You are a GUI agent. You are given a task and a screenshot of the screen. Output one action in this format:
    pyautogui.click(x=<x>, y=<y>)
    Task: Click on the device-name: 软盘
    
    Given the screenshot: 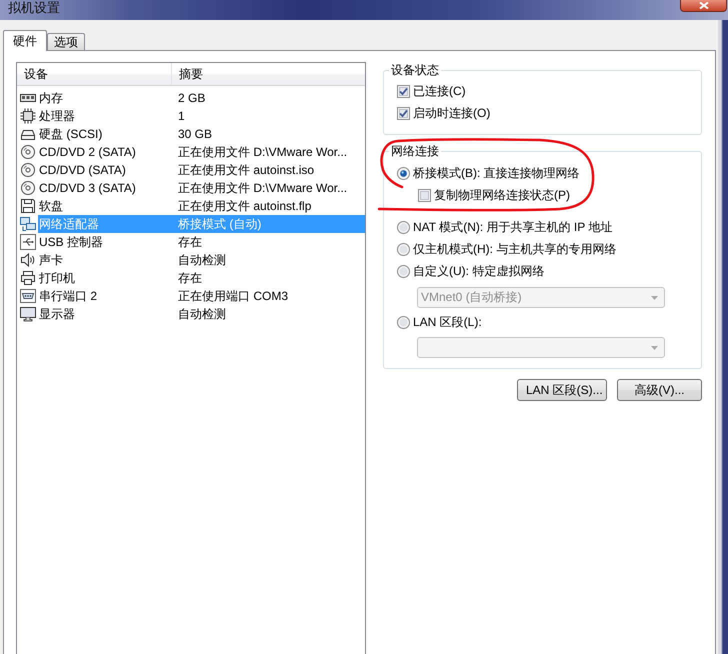 What is the action you would take?
    pyautogui.click(x=104, y=206)
    